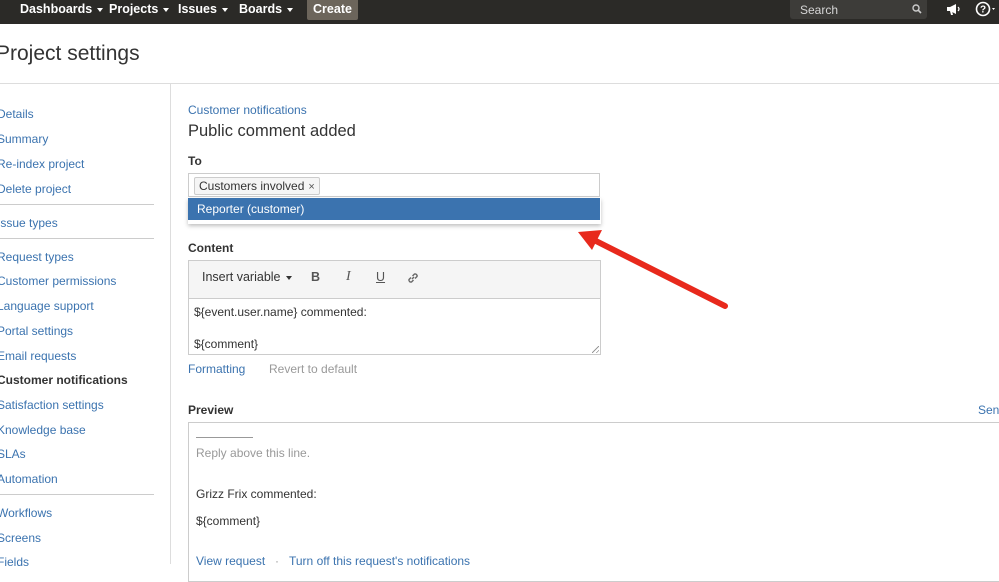 Image resolution: width=999 pixels, height=582 pixels. What do you see at coordinates (315, 277) in the screenshot?
I see `bold-button: B` at bounding box center [315, 277].